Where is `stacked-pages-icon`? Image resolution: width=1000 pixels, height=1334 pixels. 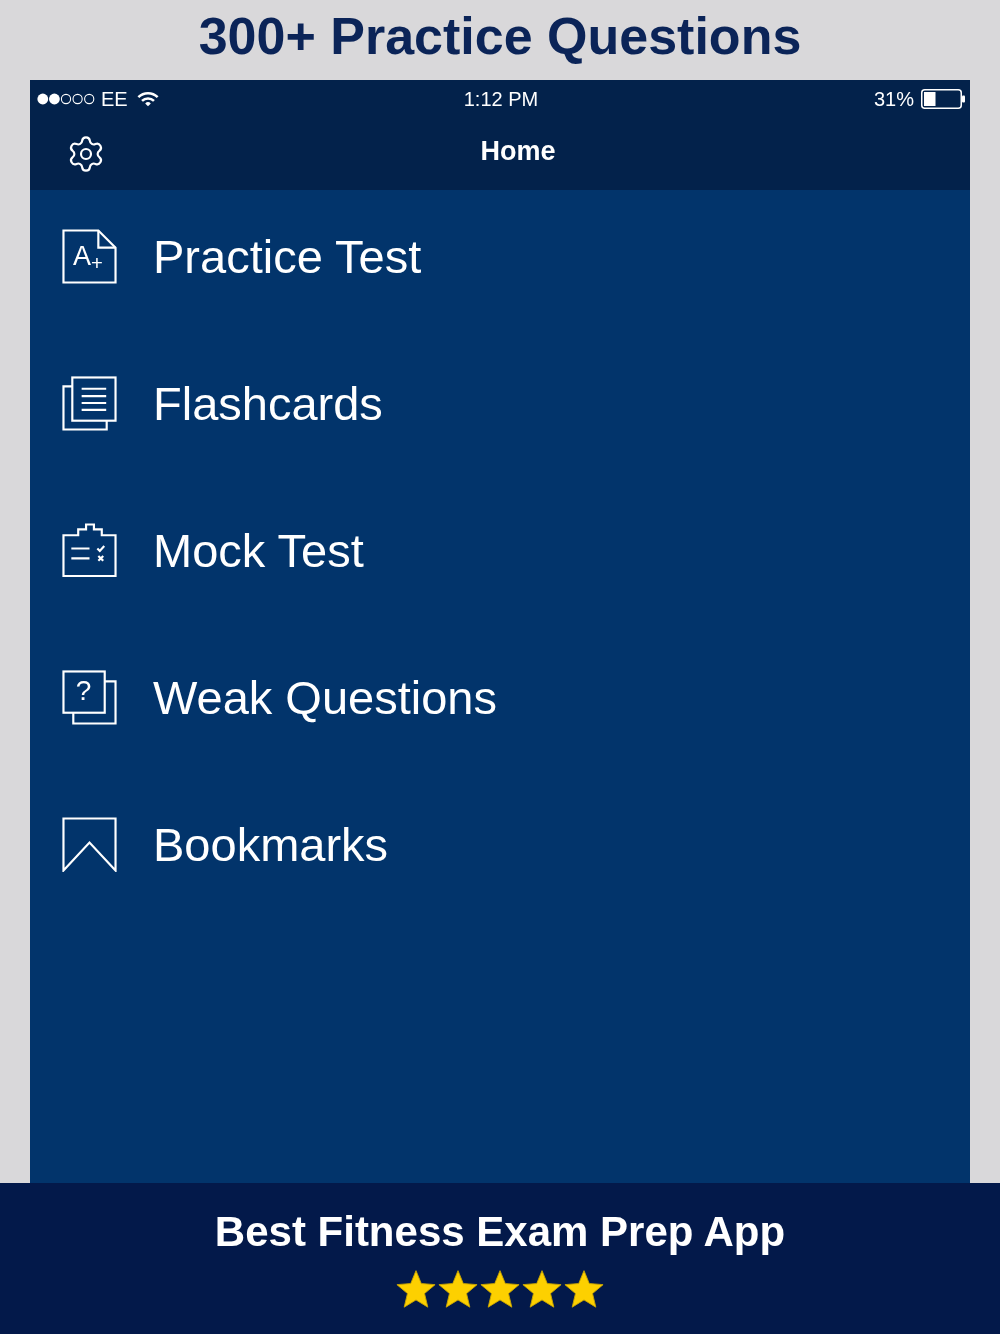 stacked-pages-icon is located at coordinates (89, 403).